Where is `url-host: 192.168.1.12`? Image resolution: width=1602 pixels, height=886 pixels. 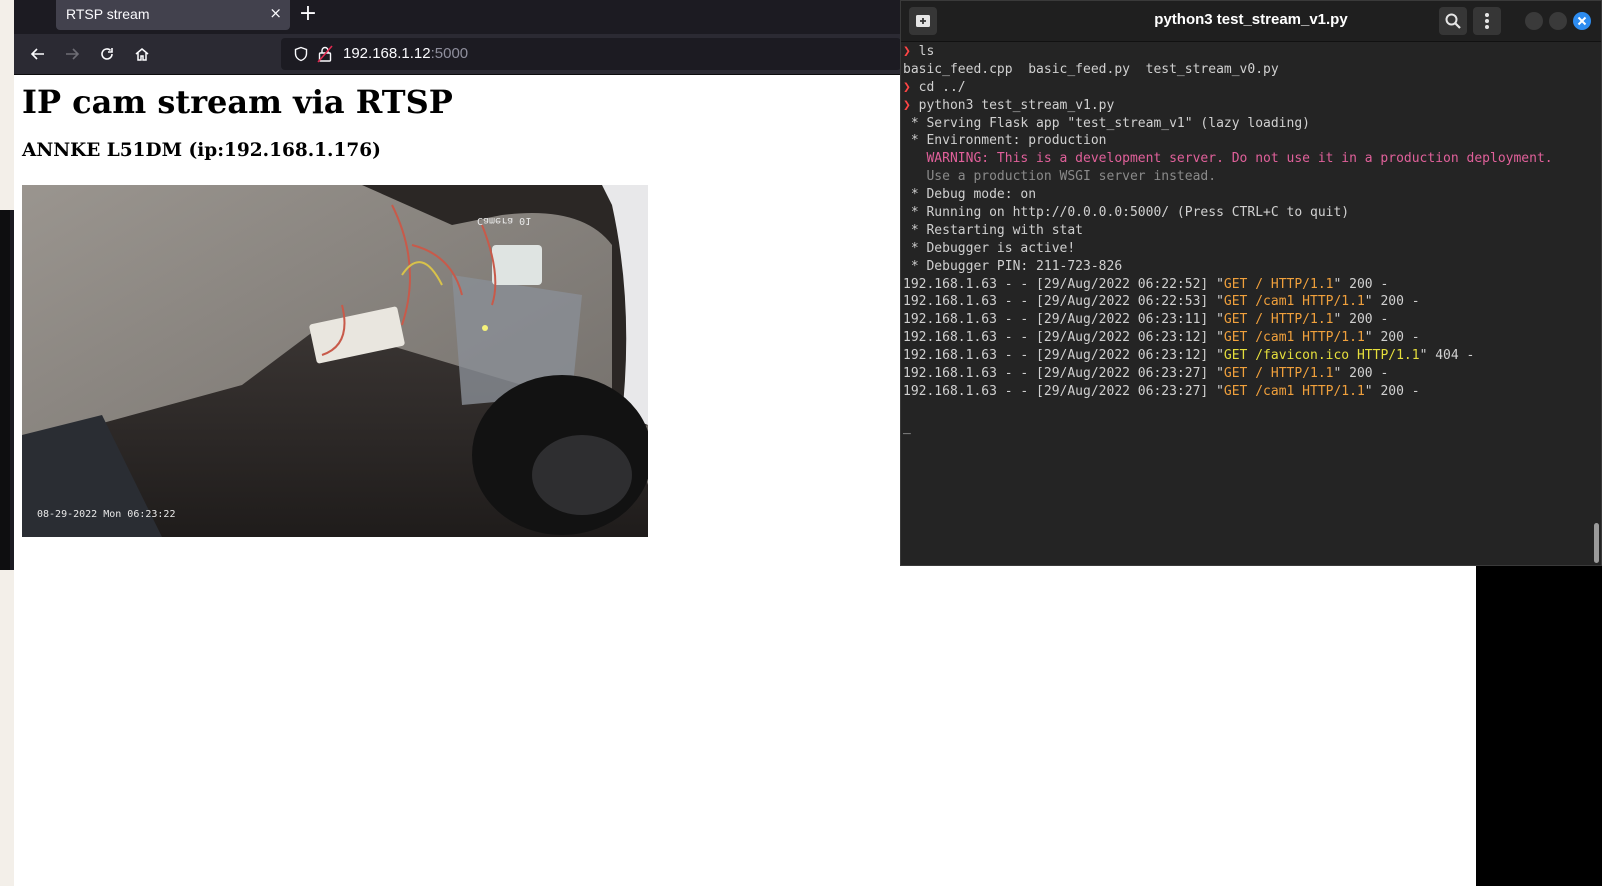
url-host: 192.168.1.12 is located at coordinates (387, 53).